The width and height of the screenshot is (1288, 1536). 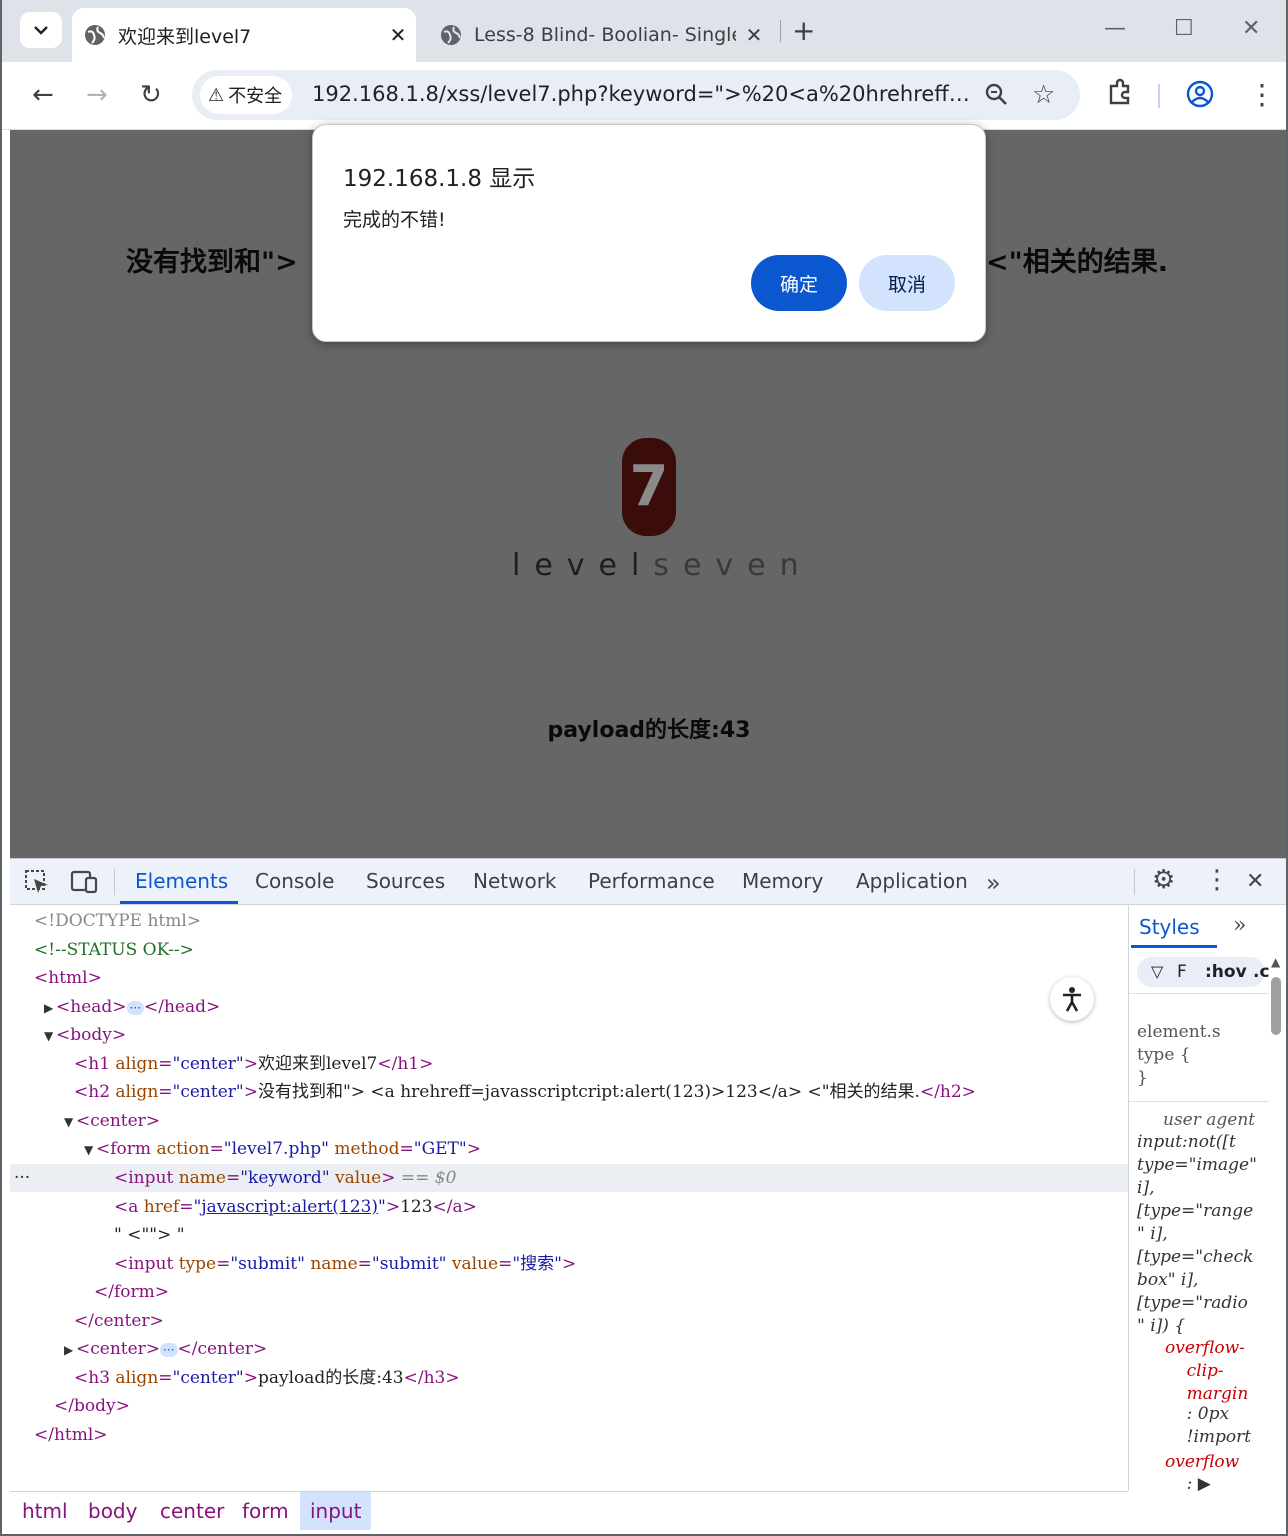 What do you see at coordinates (569, 1235) in the screenshot?
I see `dom-text-node: " <""> "` at bounding box center [569, 1235].